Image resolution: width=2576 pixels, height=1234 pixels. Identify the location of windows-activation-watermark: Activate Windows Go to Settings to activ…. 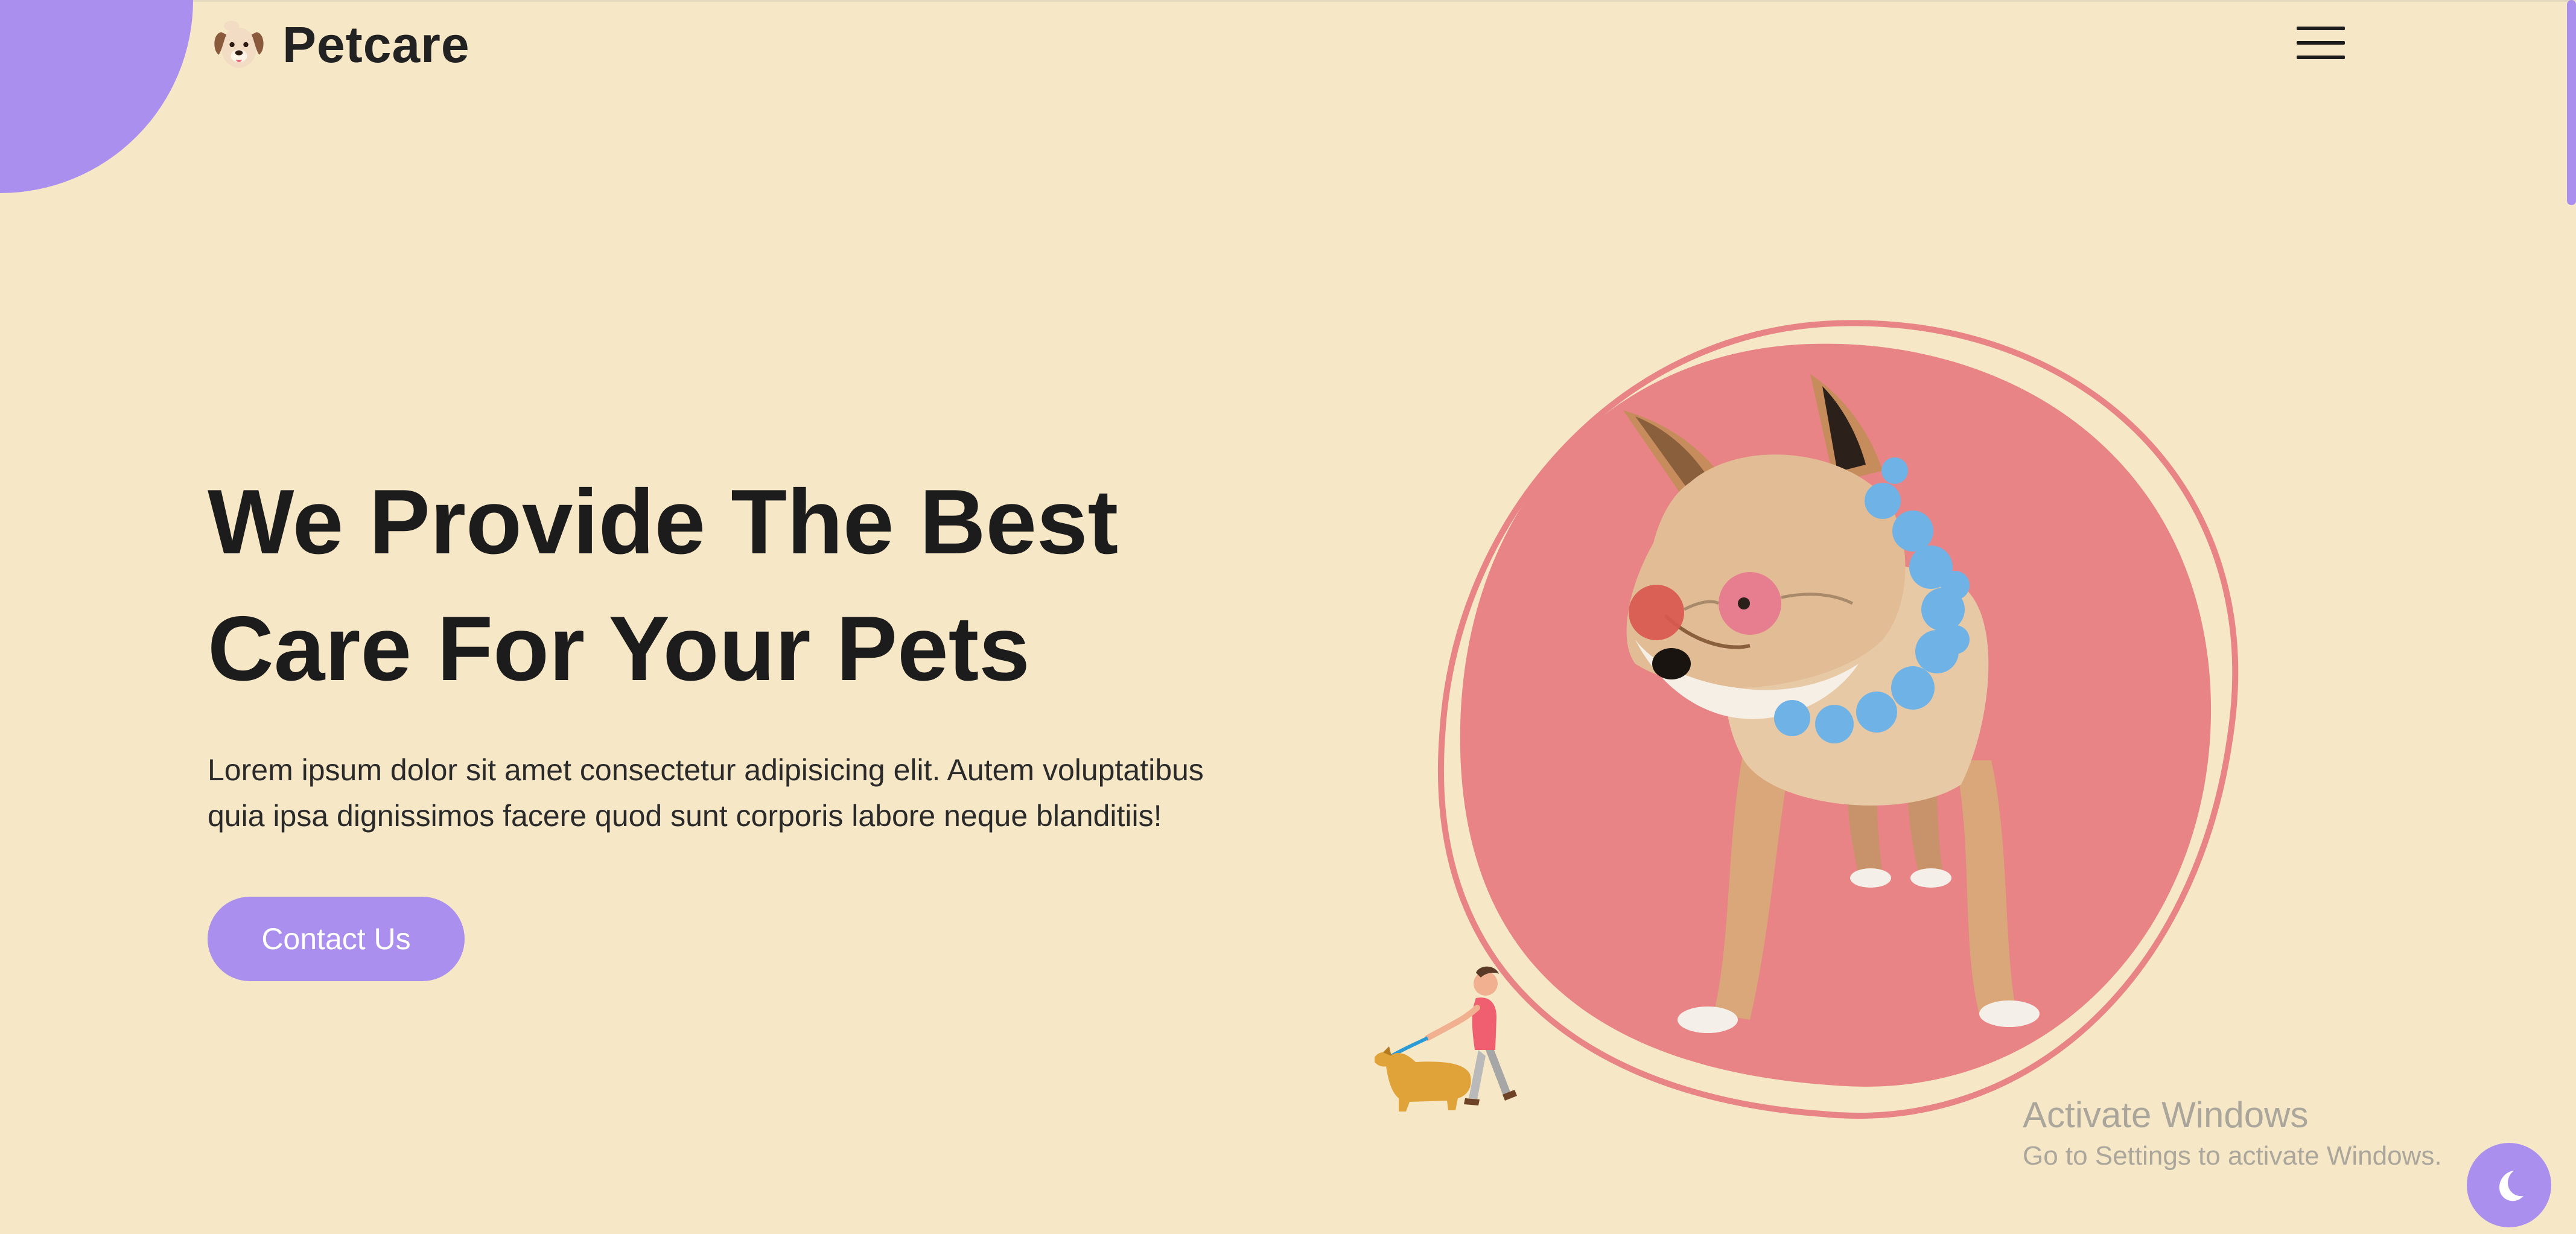
(2282, 1133).